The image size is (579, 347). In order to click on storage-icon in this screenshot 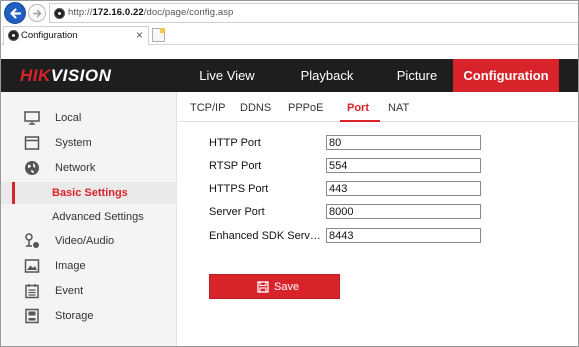, I will do `click(32, 316)`.